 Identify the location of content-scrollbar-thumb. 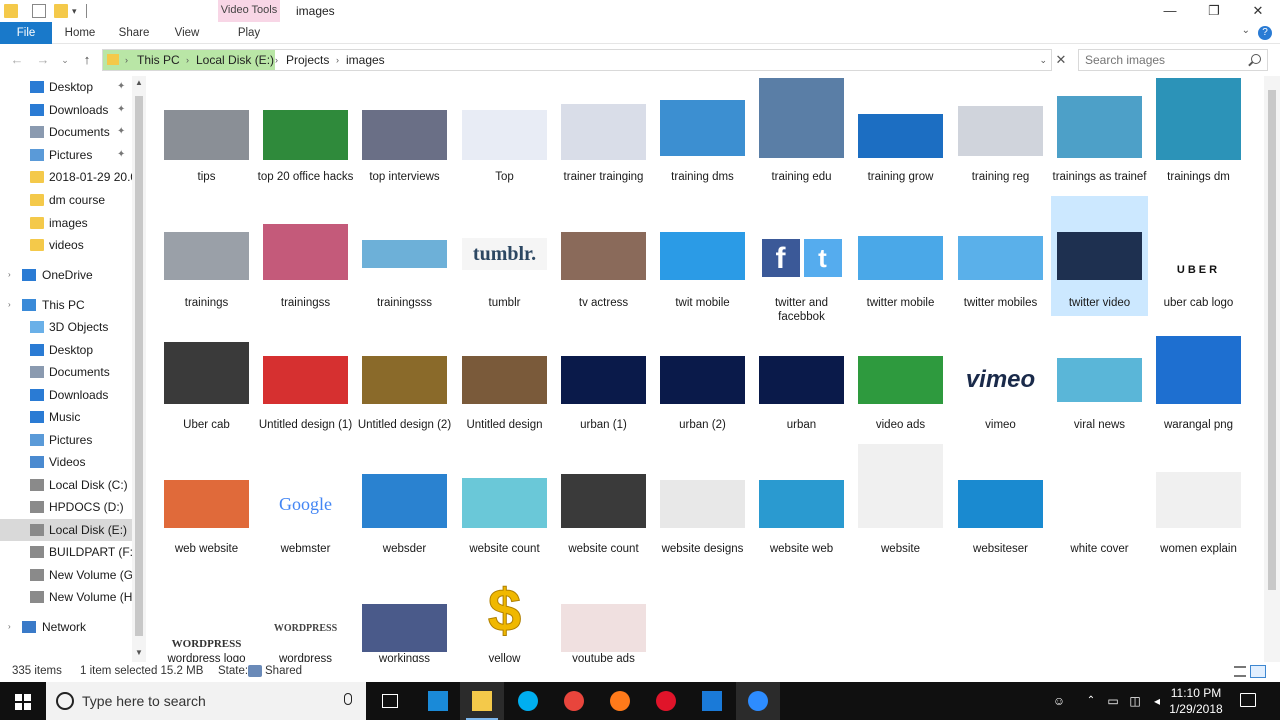
(1272, 340).